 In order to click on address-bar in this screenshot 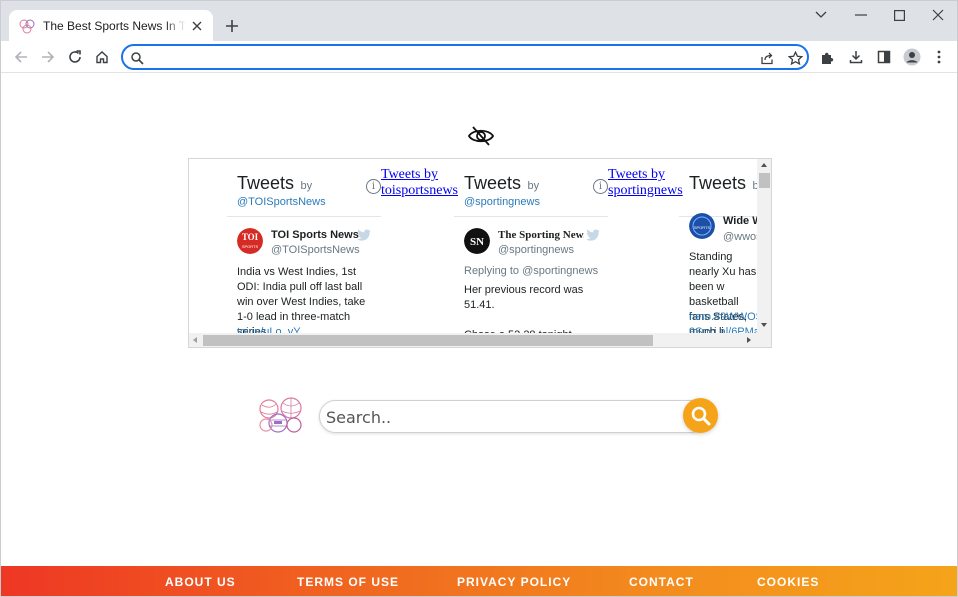, I will do `click(465, 57)`.